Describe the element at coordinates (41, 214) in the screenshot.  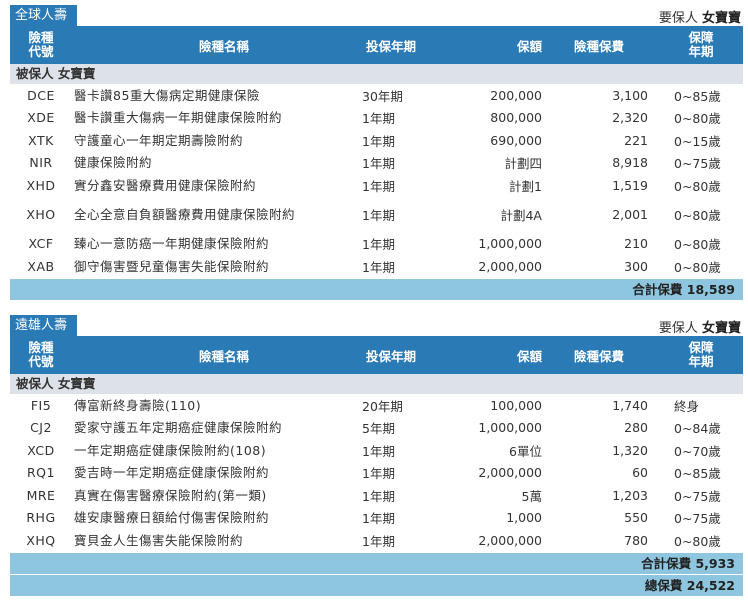
I see `policy-code: XHO` at that location.